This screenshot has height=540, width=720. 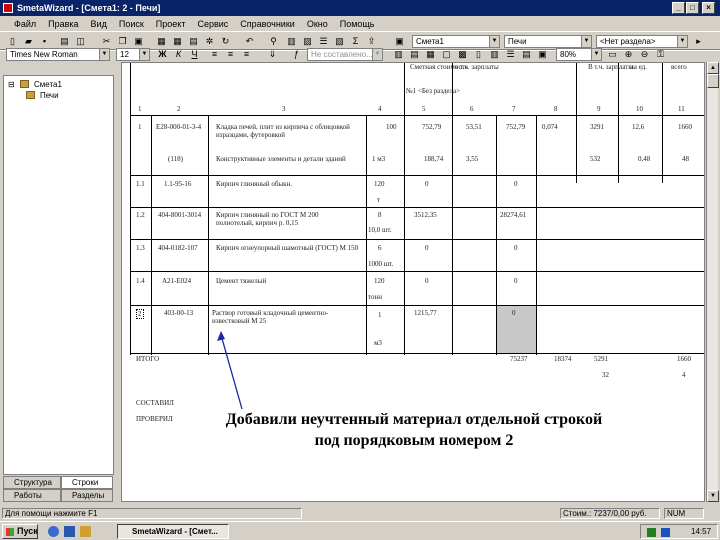 What do you see at coordinates (11, 84) in the screenshot?
I see `tree-expander-icon: ⊟` at bounding box center [11, 84].